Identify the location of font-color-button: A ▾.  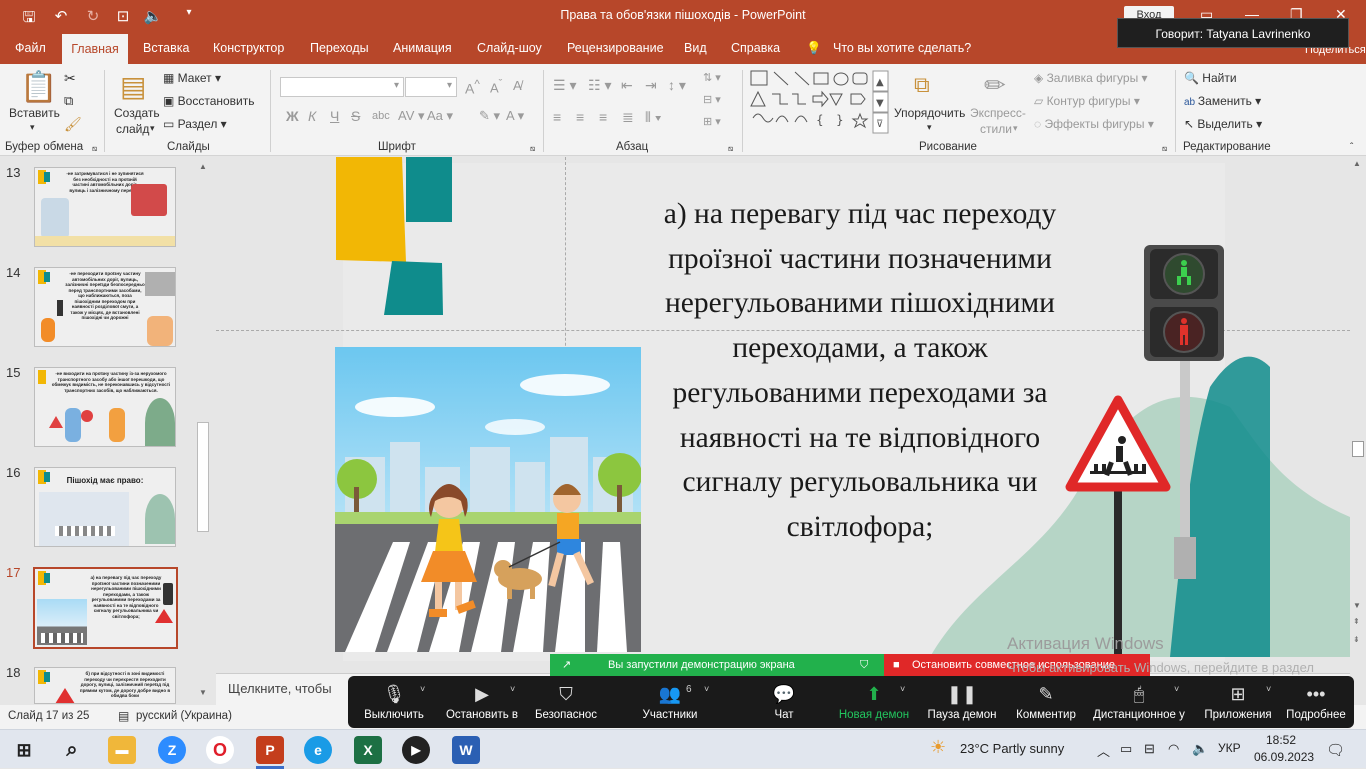
(515, 116).